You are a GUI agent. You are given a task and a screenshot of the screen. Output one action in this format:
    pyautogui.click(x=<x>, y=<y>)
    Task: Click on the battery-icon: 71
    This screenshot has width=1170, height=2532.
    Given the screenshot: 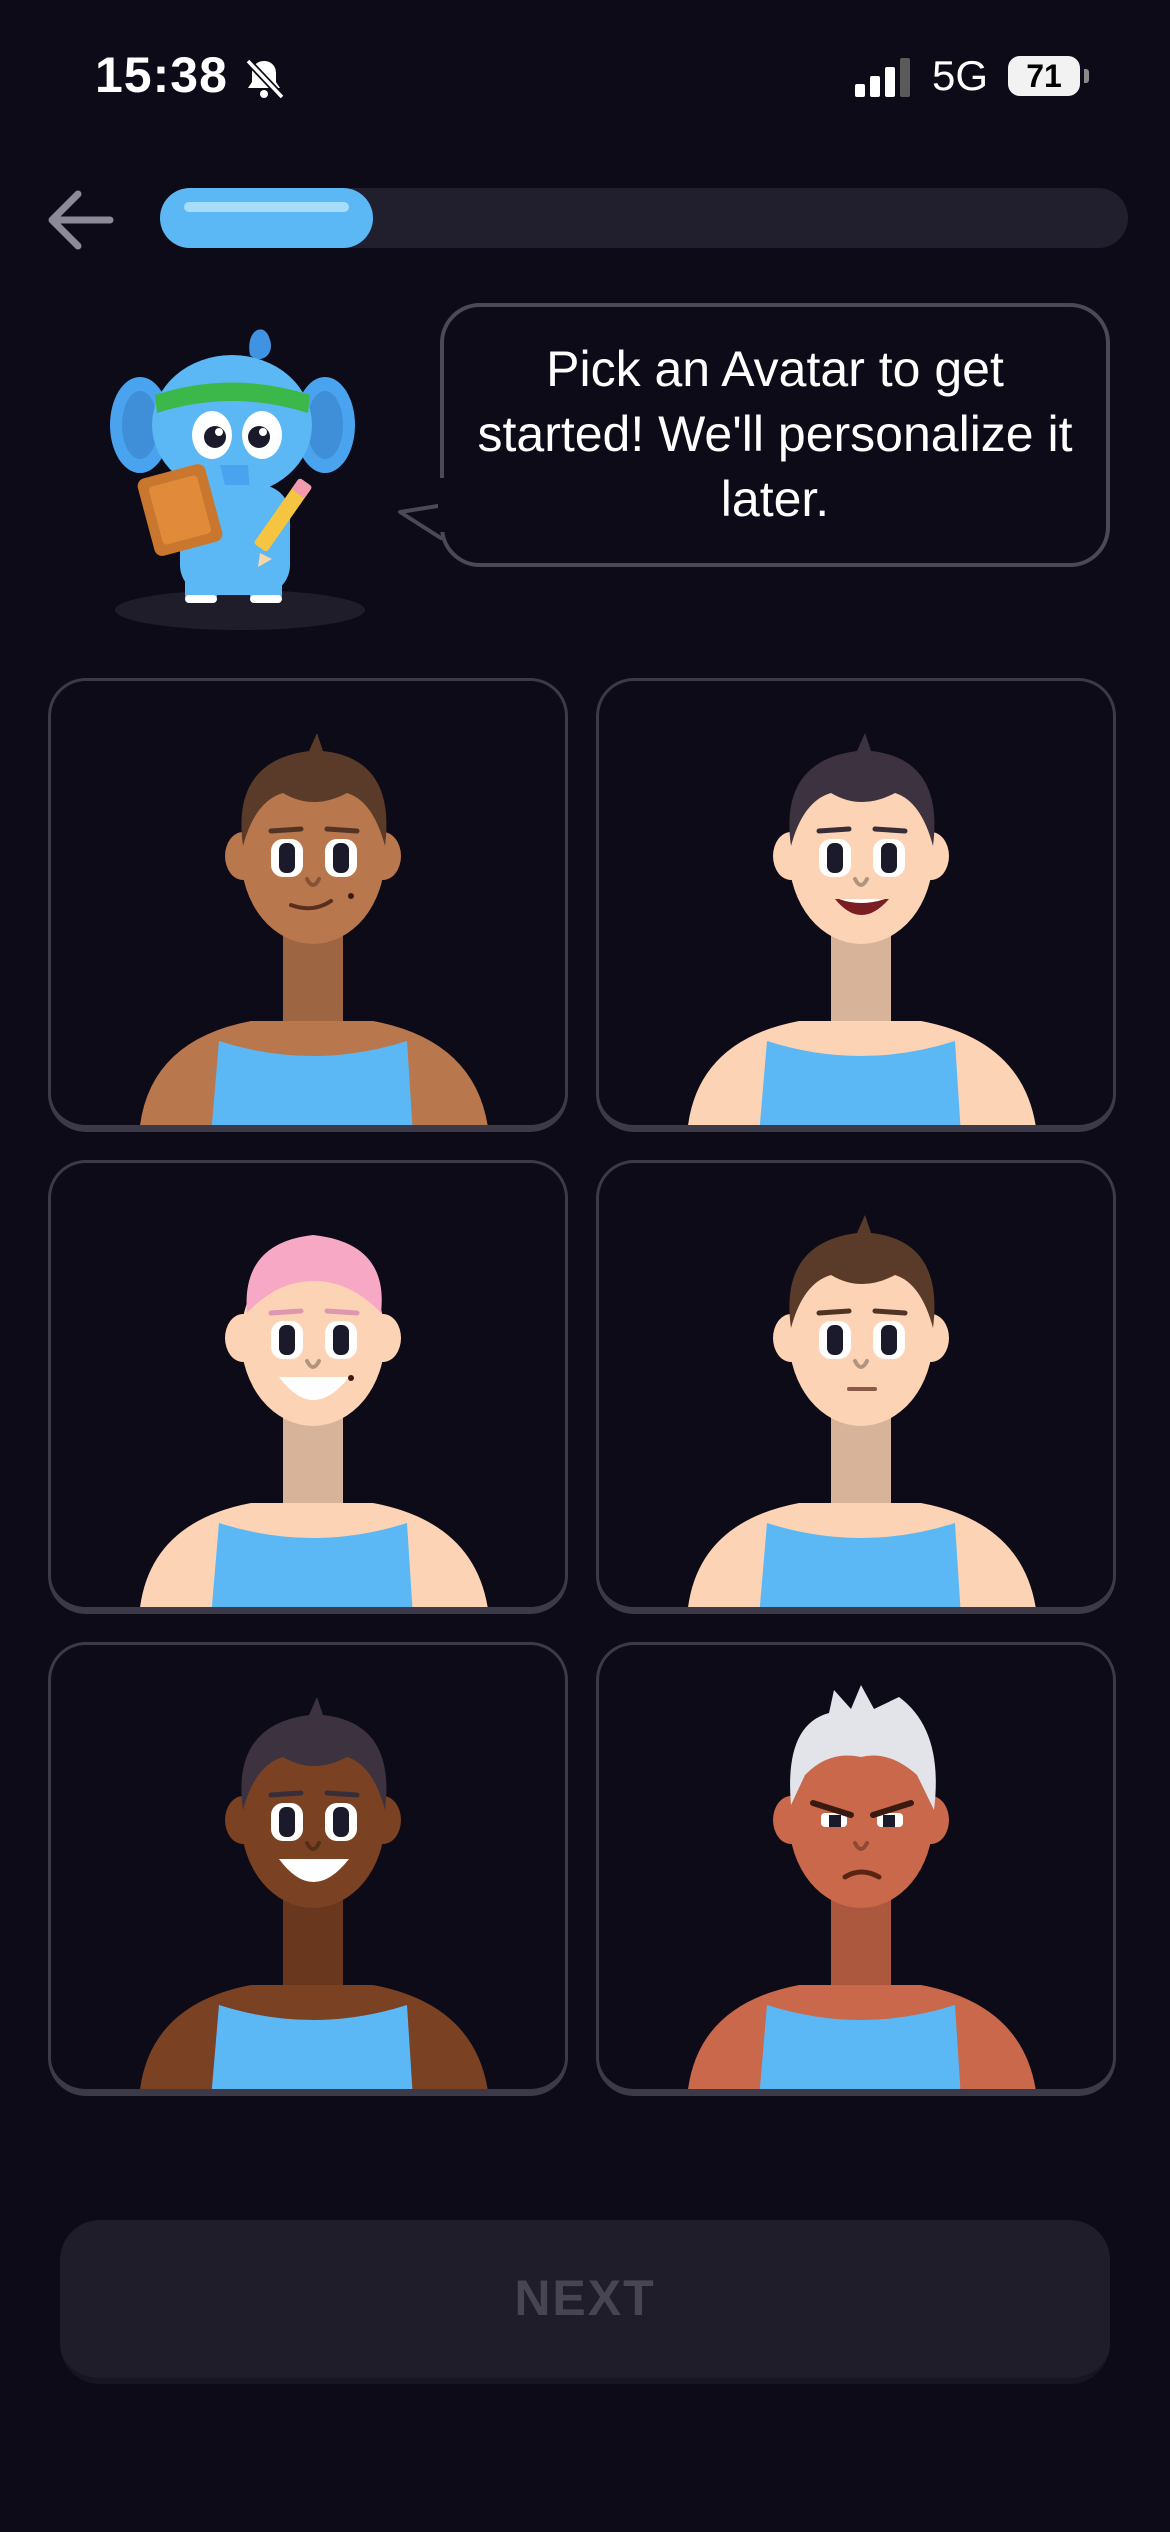 What is the action you would take?
    pyautogui.click(x=1048, y=76)
    